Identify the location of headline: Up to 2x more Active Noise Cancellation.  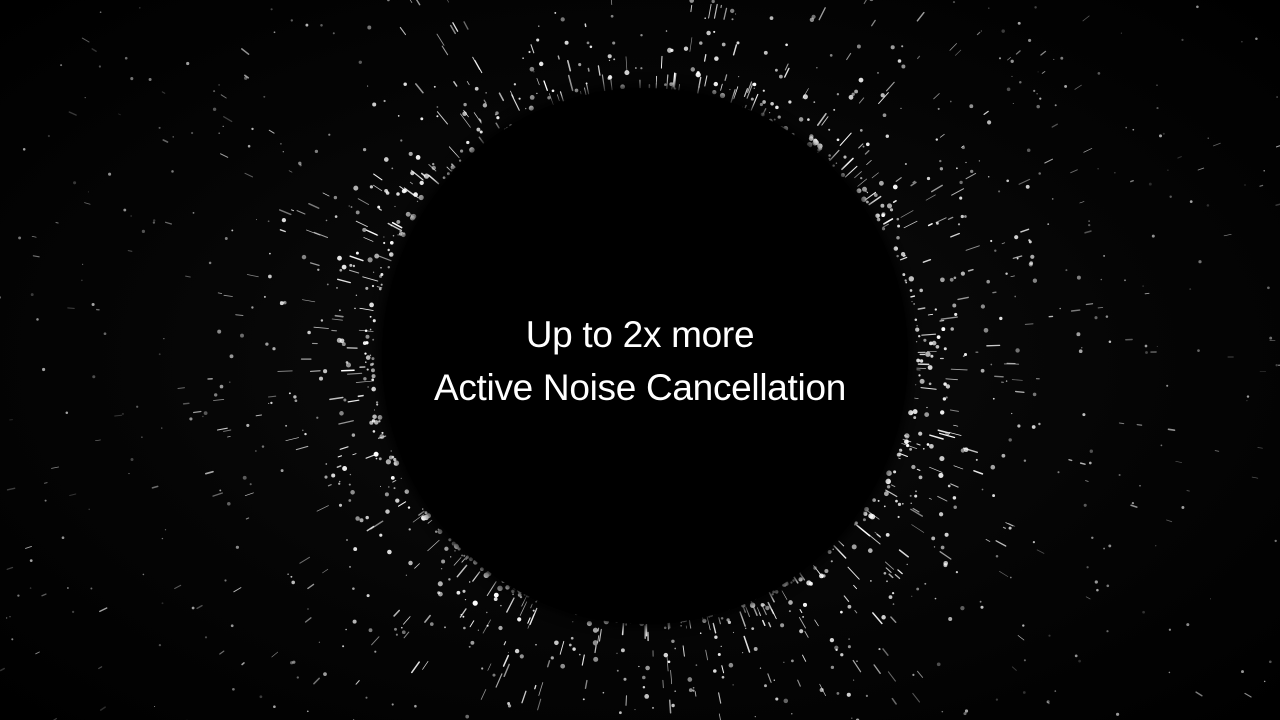
(640, 361).